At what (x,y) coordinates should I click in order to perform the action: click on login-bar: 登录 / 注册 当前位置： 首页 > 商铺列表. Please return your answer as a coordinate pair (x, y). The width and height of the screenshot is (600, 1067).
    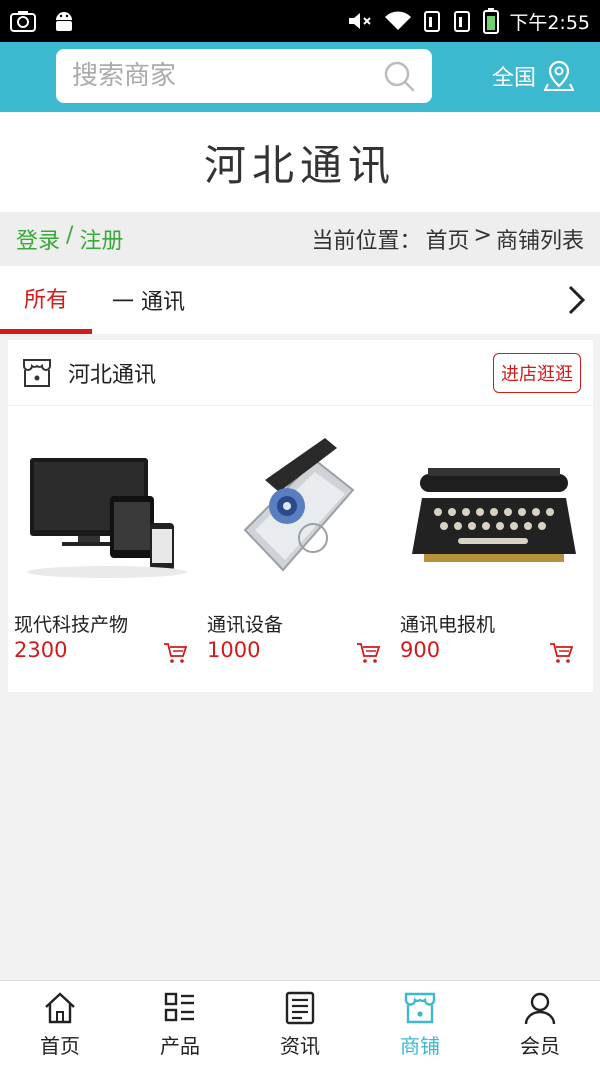
    Looking at the image, I should click on (300, 239).